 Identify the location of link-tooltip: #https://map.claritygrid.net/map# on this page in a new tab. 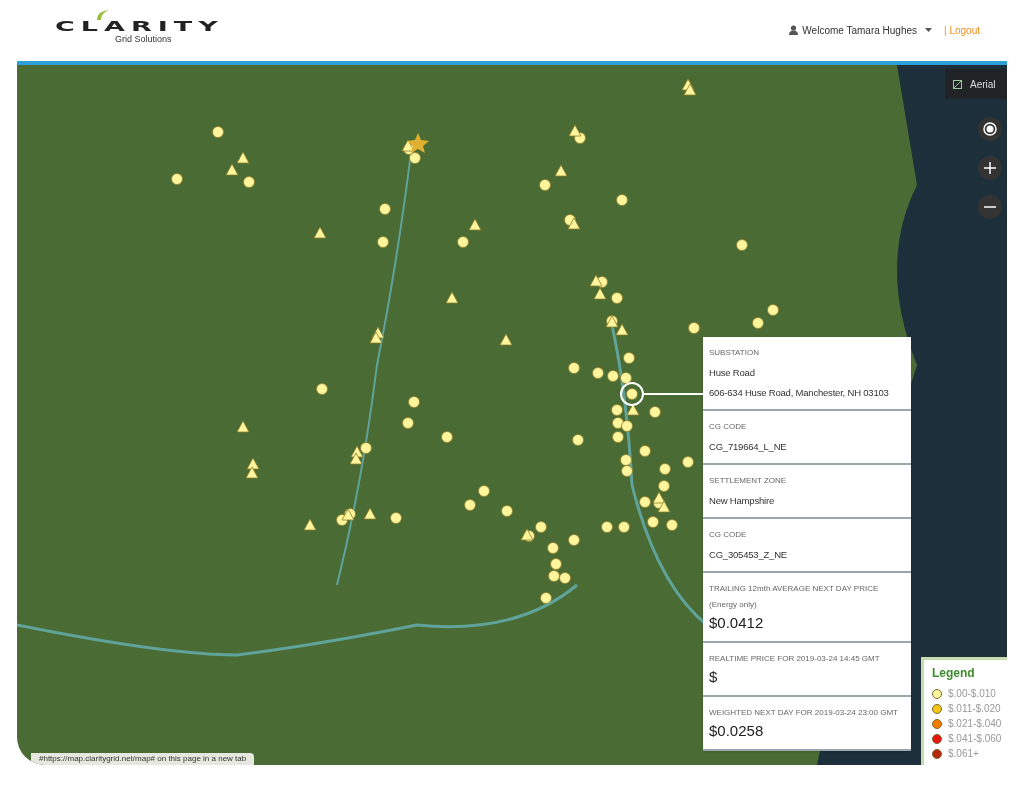
(143, 759).